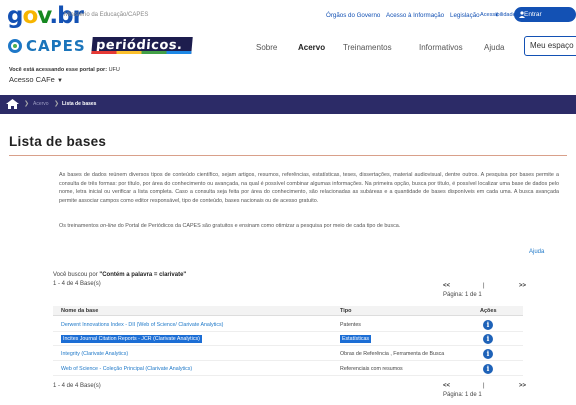 This screenshot has width=576, height=405. I want to click on results-count-bottom: 1 - 4 de 4 Base(s), so click(77, 386).